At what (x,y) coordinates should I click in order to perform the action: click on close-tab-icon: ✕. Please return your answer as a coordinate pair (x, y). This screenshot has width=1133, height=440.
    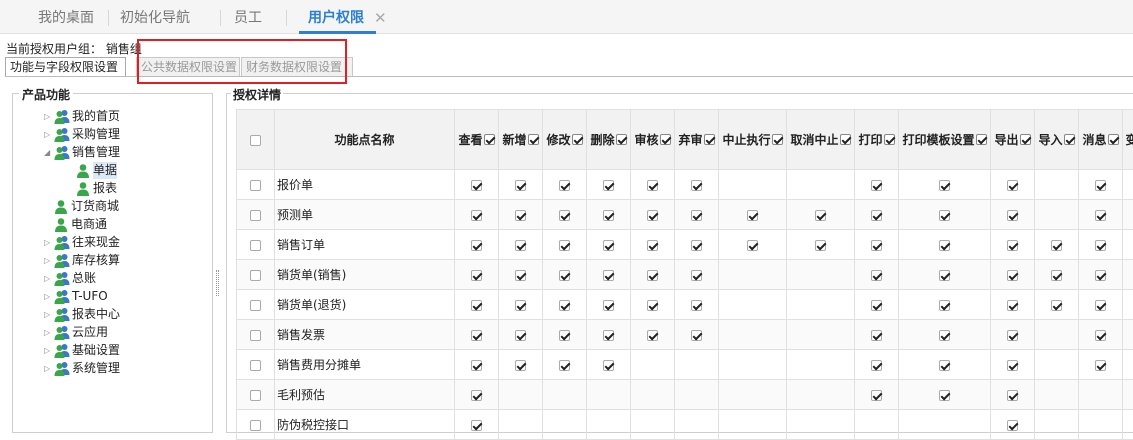
    Looking at the image, I should click on (380, 18).